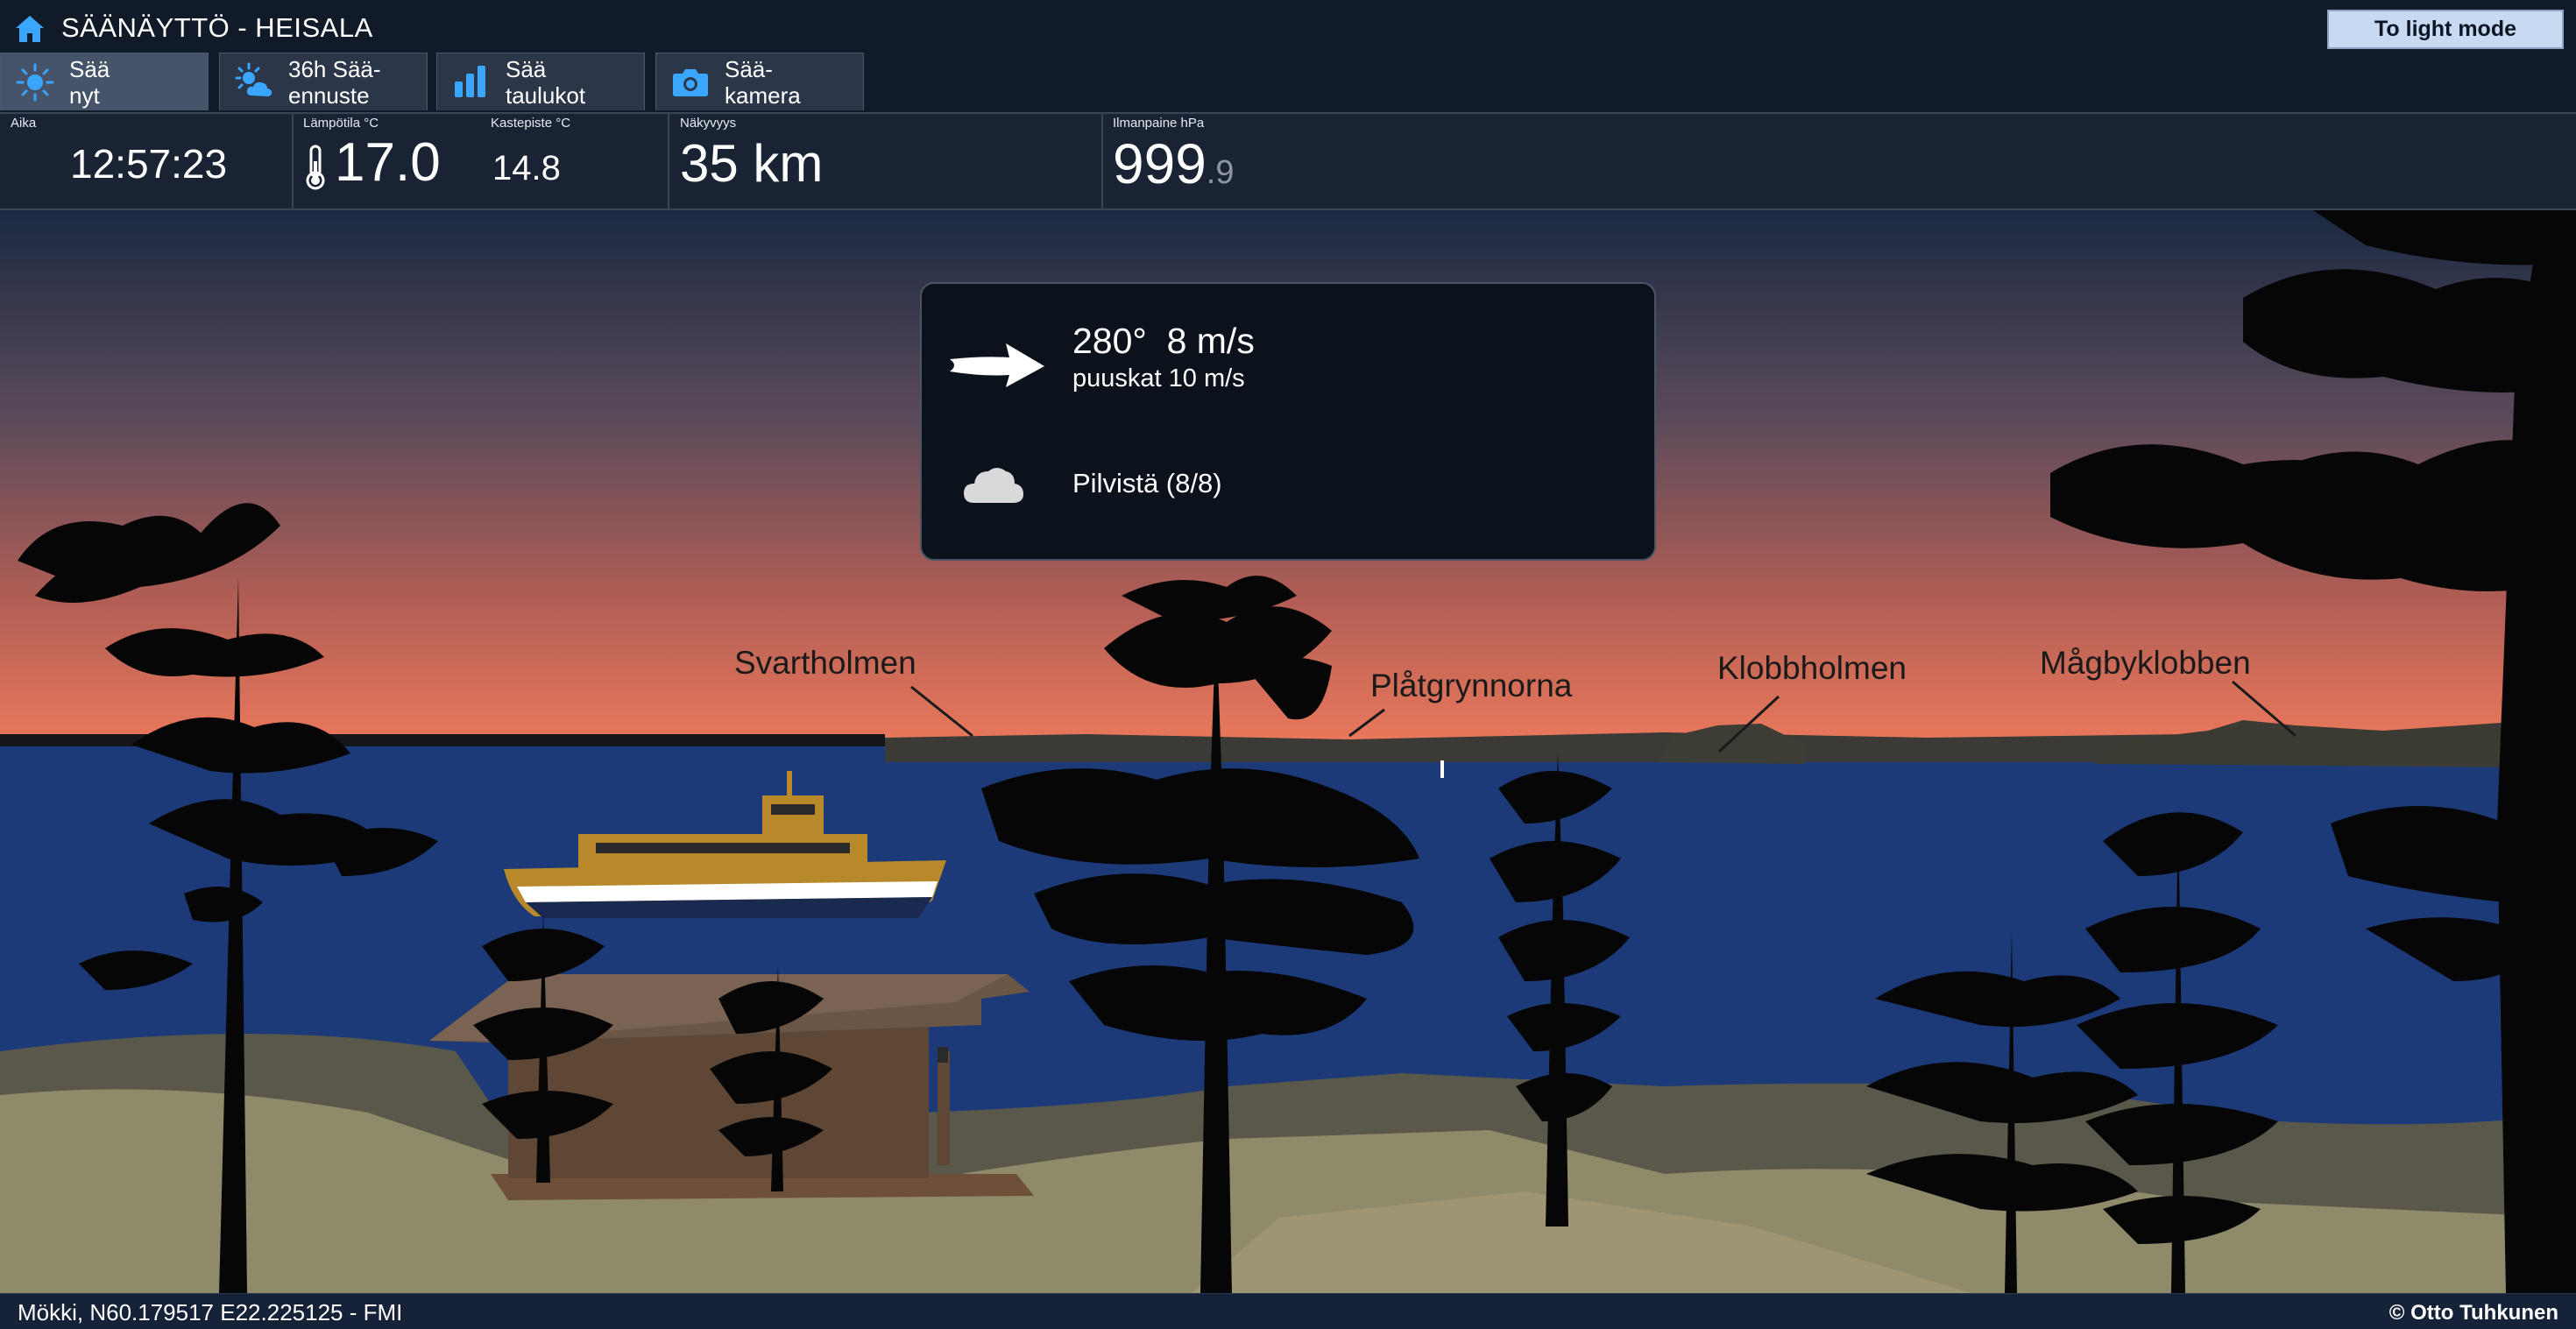 The image size is (2576, 1329). I want to click on wind-gust-text: puuskat 10 m/s, so click(1158, 378).